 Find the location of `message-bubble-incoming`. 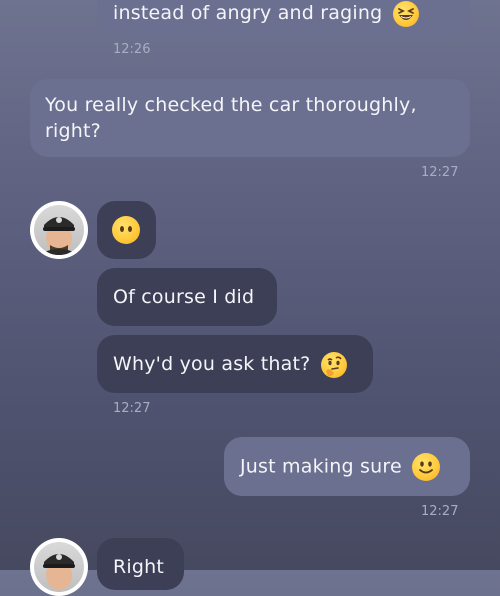

message-bubble-incoming is located at coordinates (126, 230).